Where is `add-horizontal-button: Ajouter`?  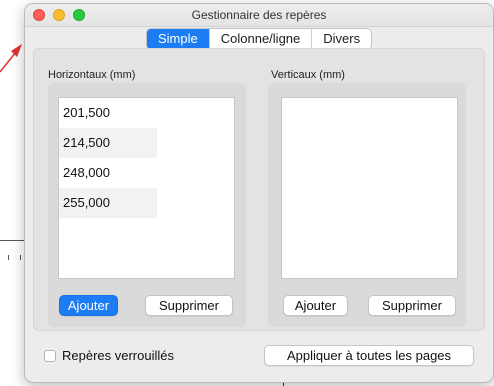 add-horizontal-button: Ajouter is located at coordinates (88, 305).